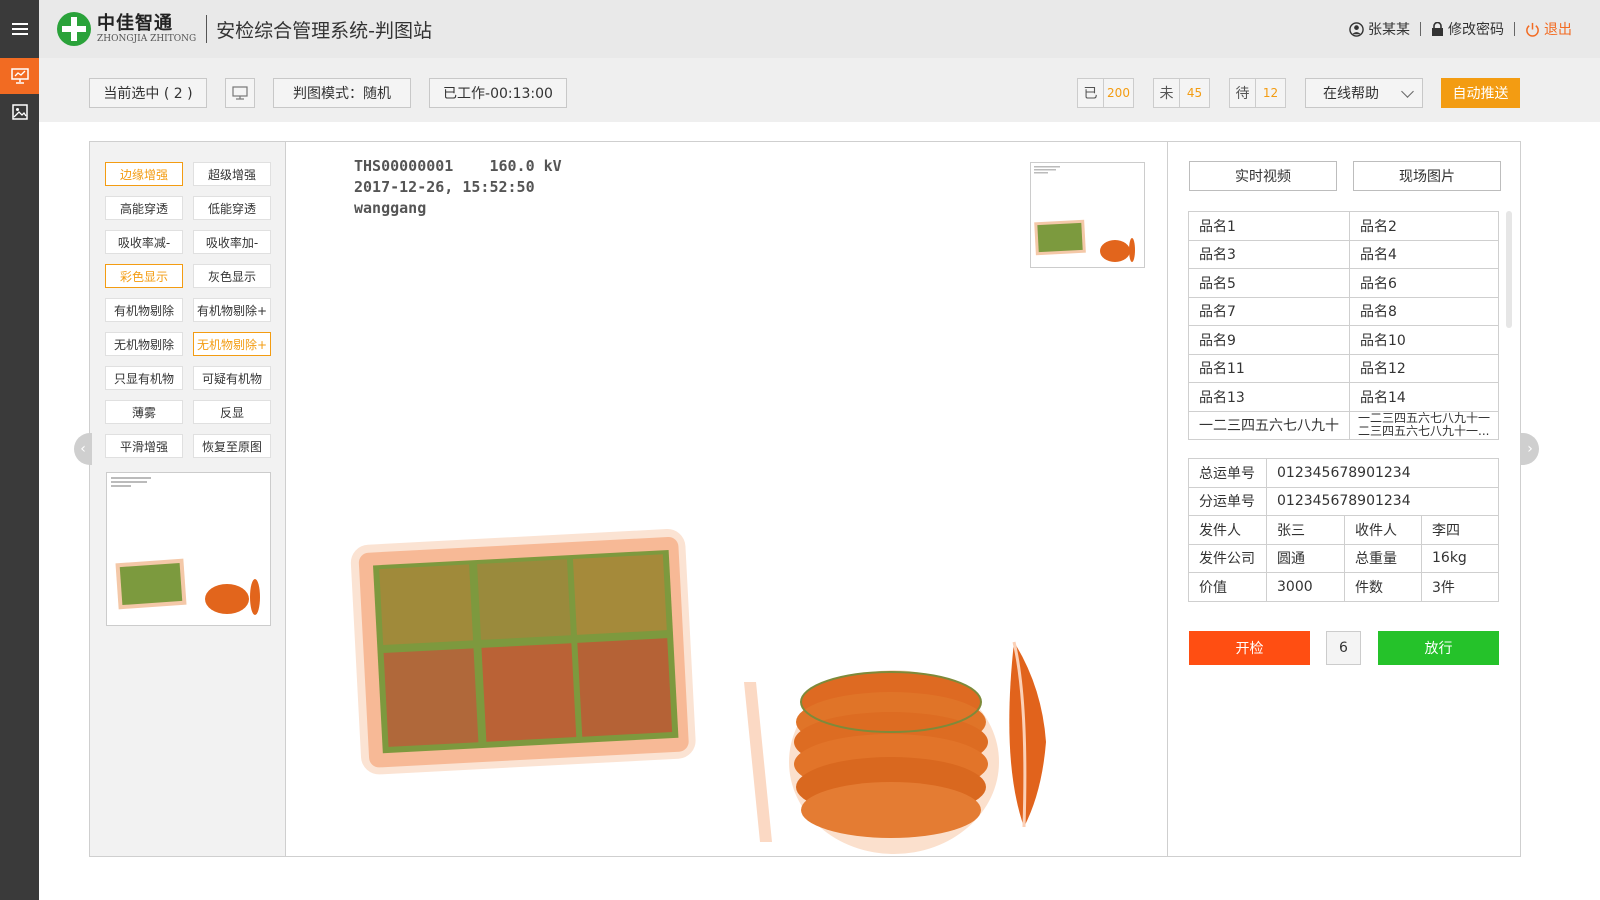 This screenshot has height=900, width=1600. I want to click on left-rail, so click(19, 450).